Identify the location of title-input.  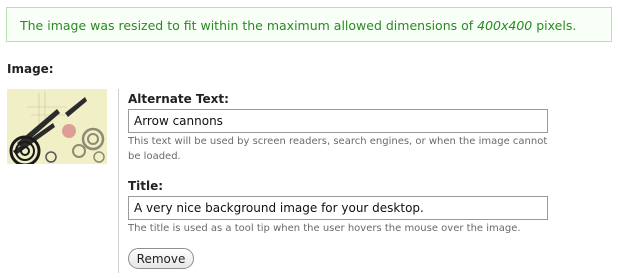
(338, 208).